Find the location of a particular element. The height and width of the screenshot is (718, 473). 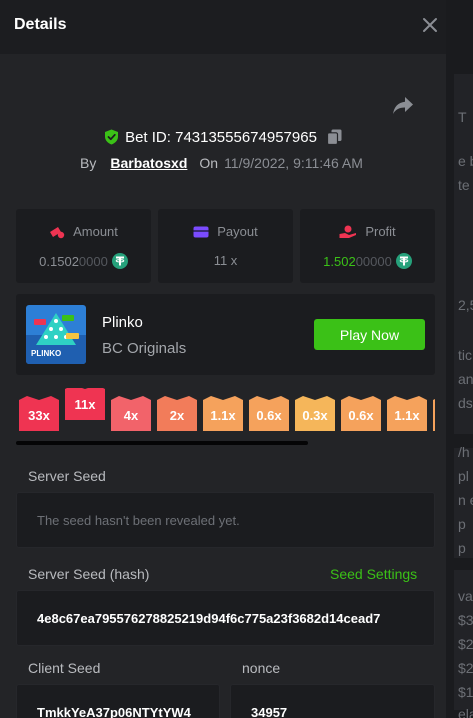

verified-shield-icon is located at coordinates (112, 137).